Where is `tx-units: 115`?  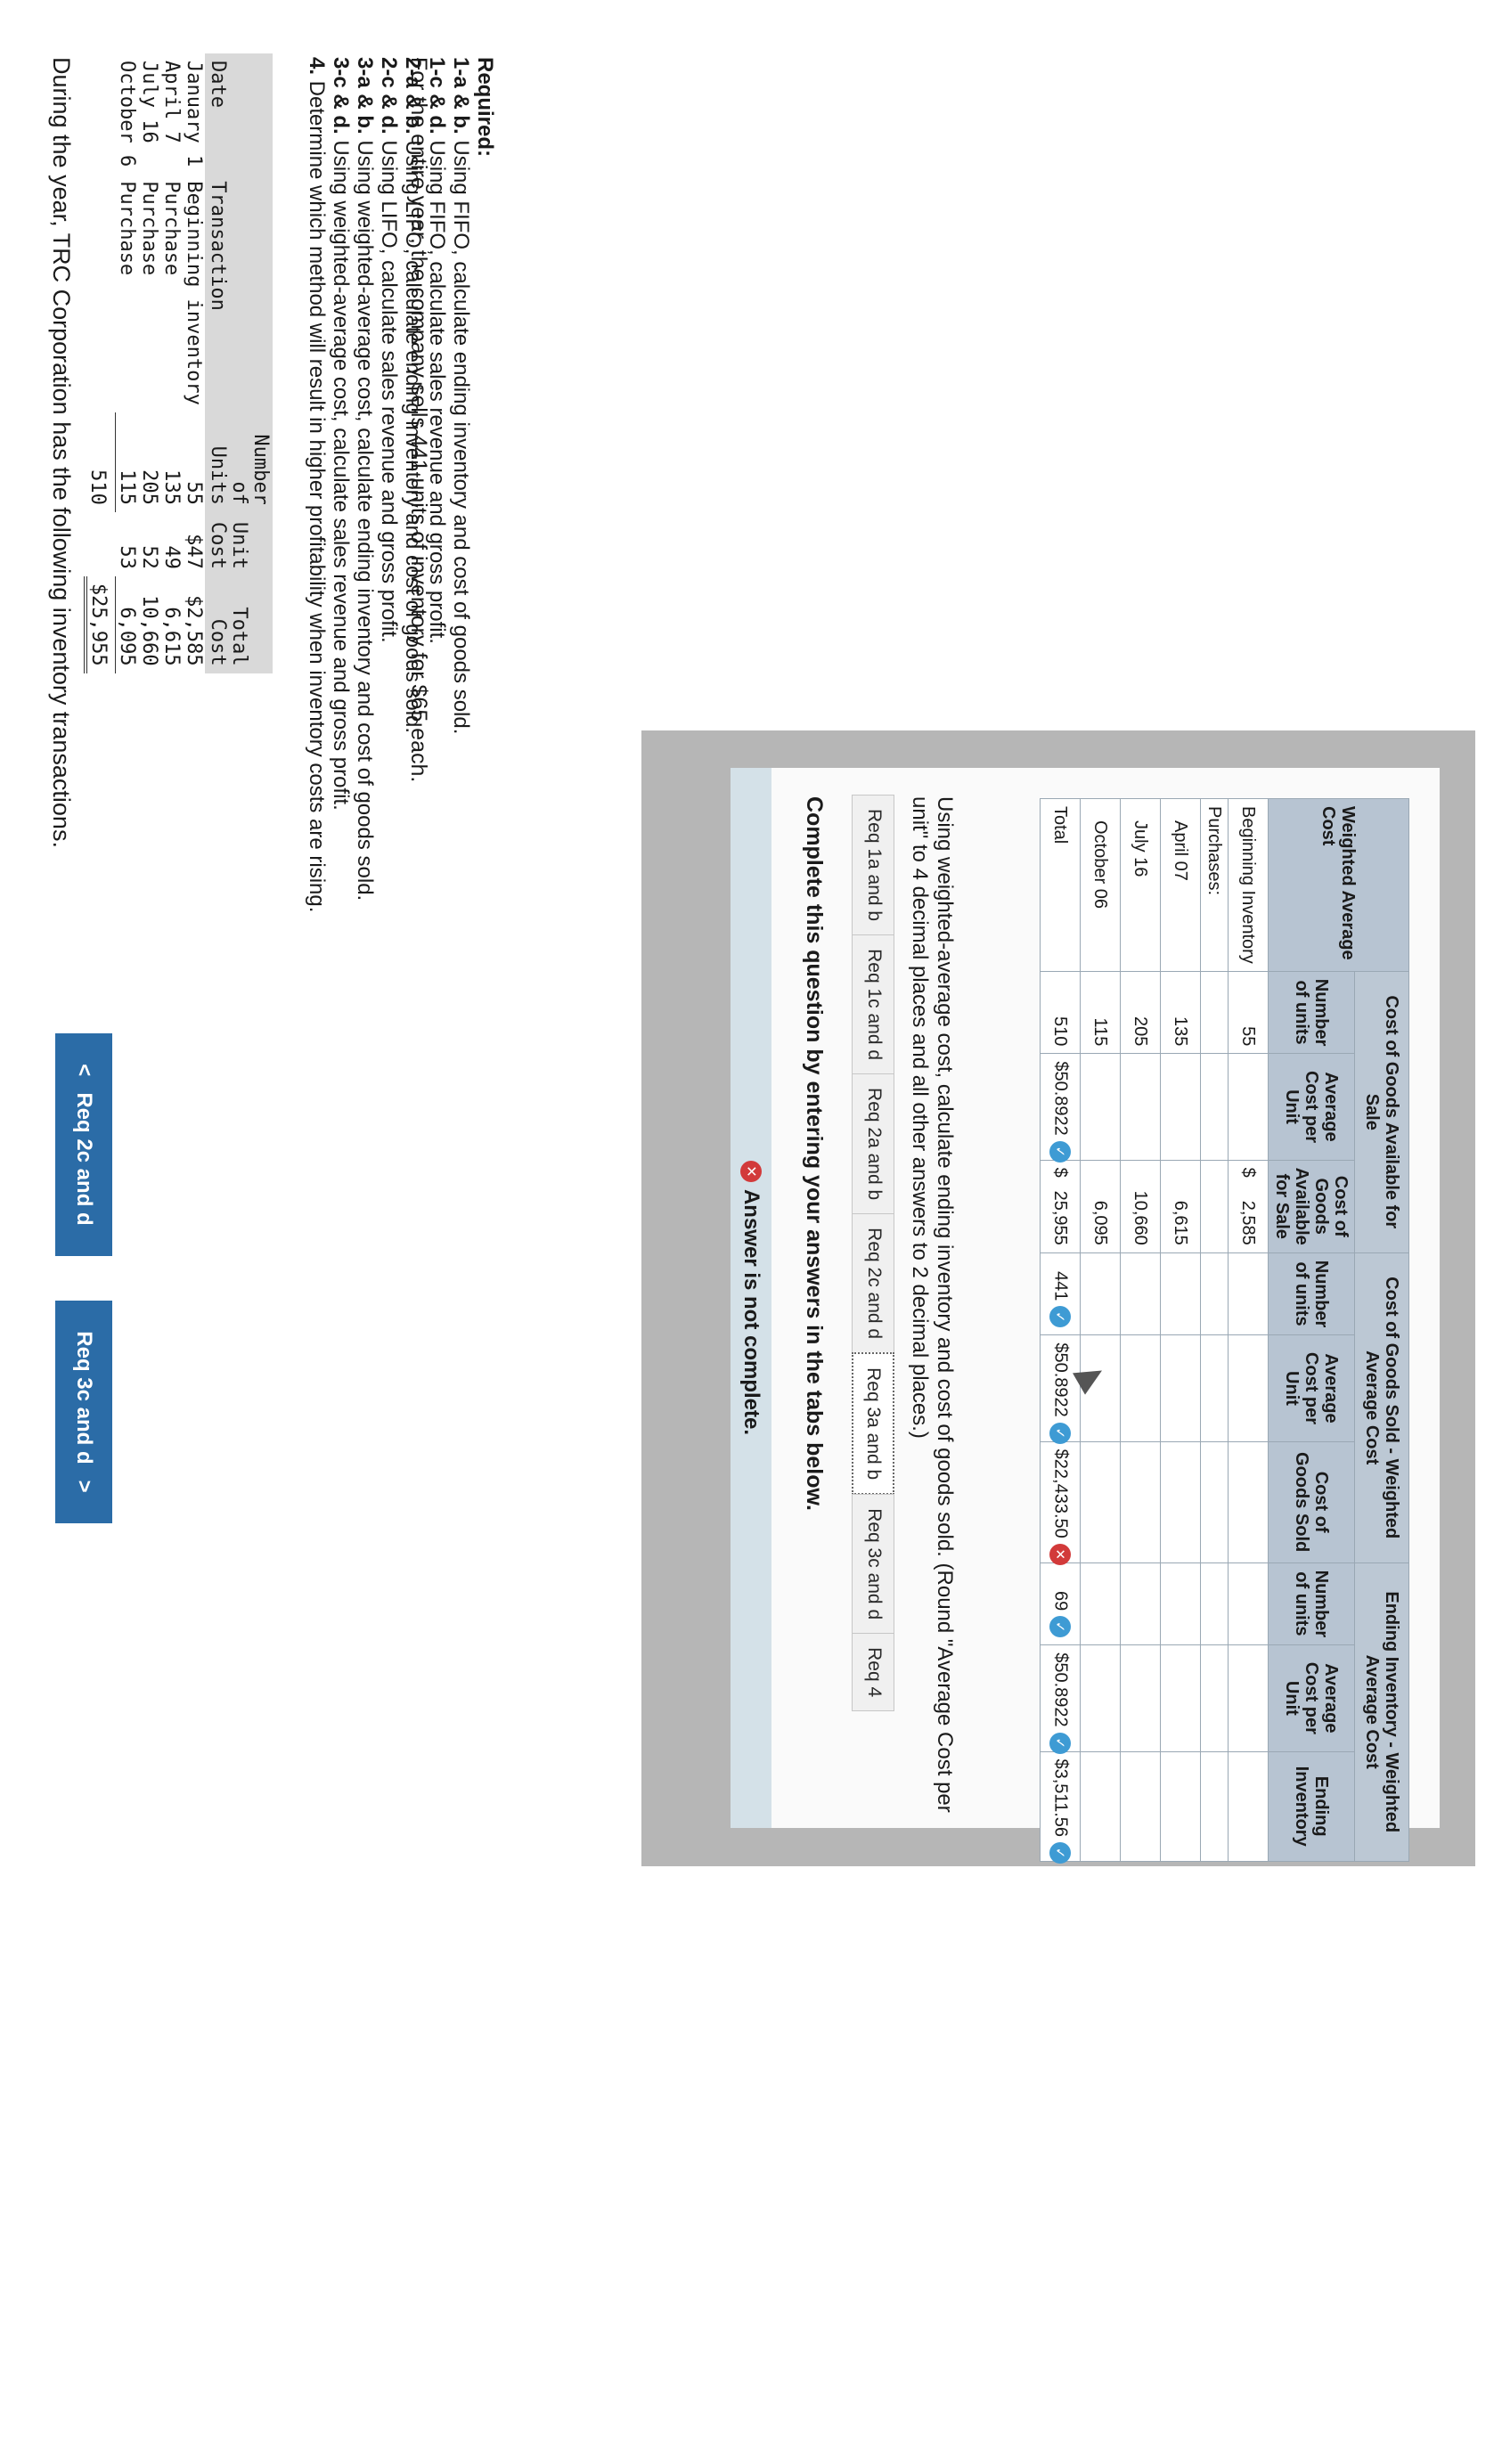 tx-units: 115 is located at coordinates (127, 487).